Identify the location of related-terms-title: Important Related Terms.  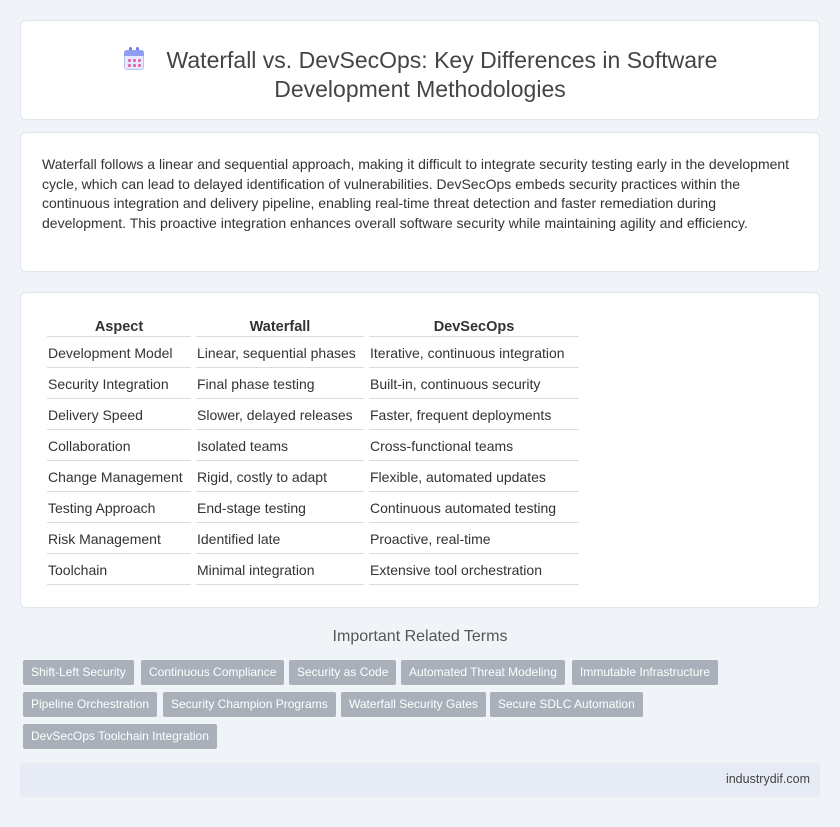
(420, 636).